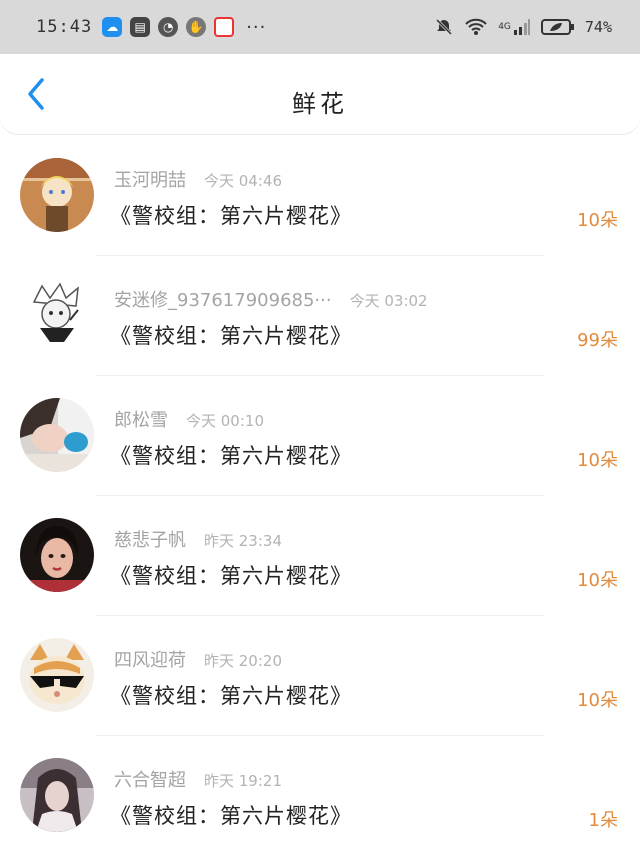  Describe the element at coordinates (168, 27) in the screenshot. I see `browser-app-icon: ◔` at that location.